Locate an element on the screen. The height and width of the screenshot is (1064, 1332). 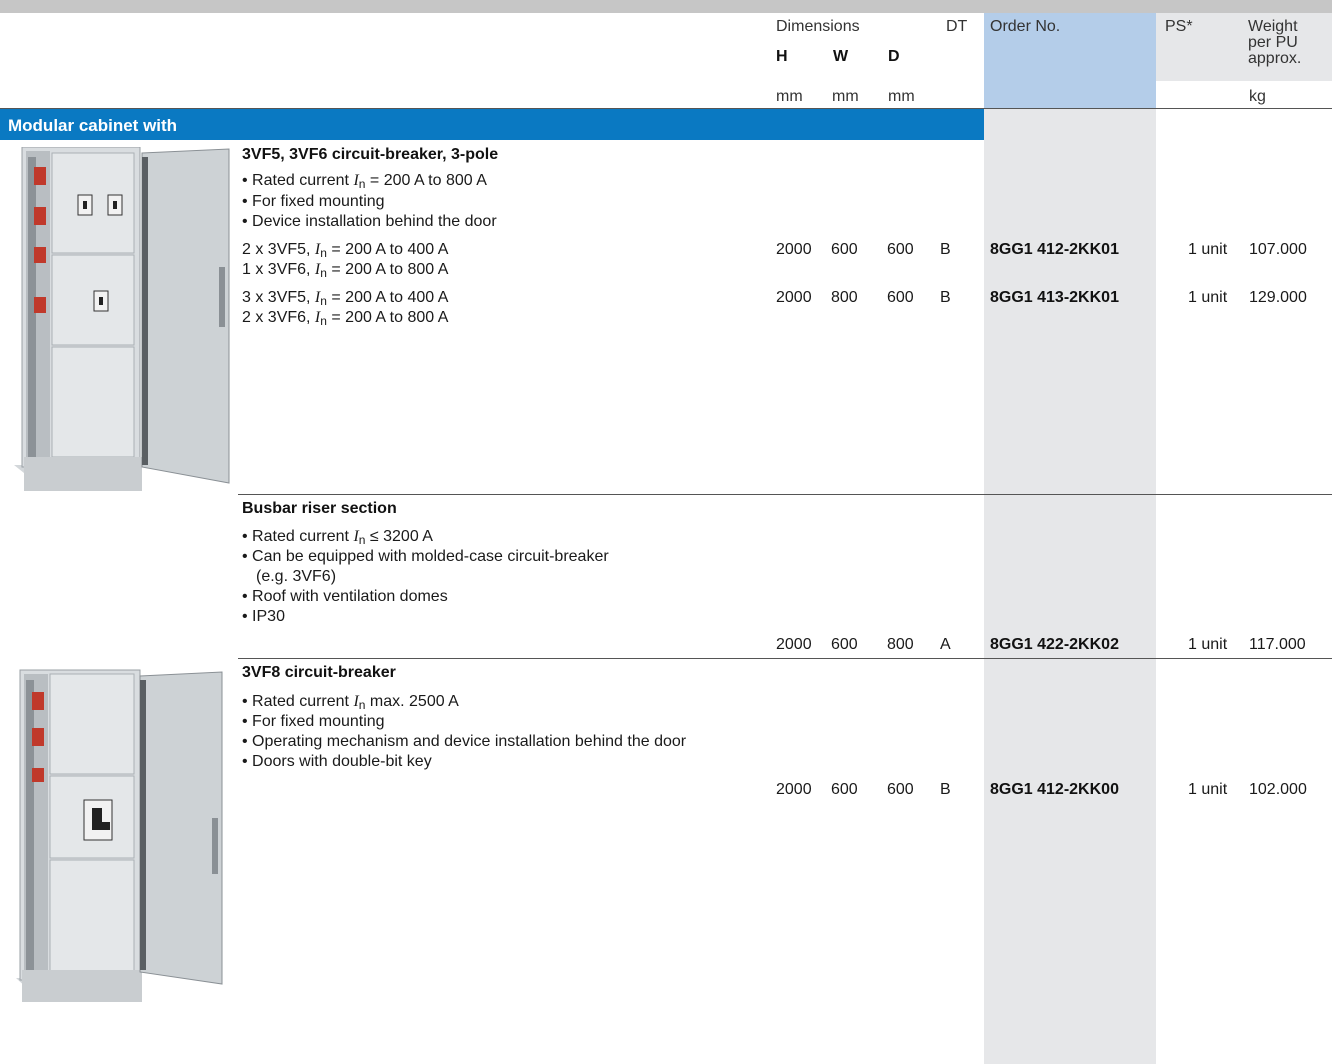
weight-header-2: per PU is located at coordinates (1273, 42).